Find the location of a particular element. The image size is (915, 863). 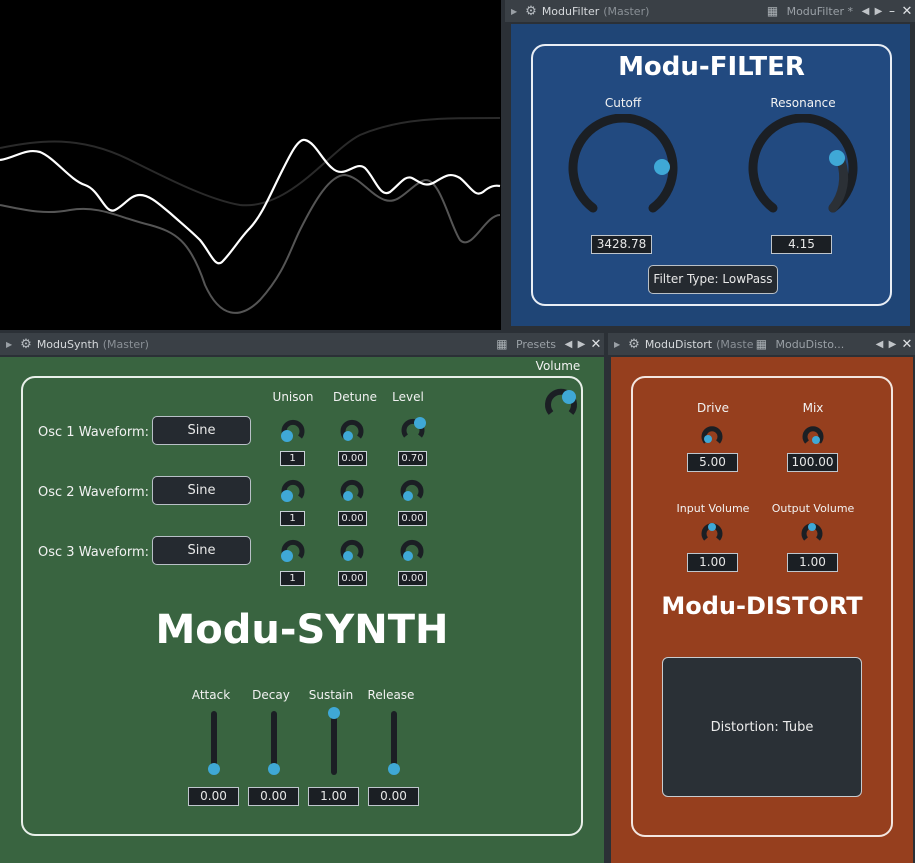

osc1-unison-knob is located at coordinates (293, 430).